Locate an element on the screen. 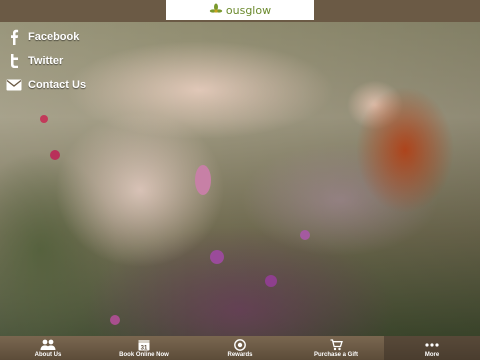 The image size is (480, 360). tab-purchase-a-gift: Purchase a Gift is located at coordinates (336, 348).